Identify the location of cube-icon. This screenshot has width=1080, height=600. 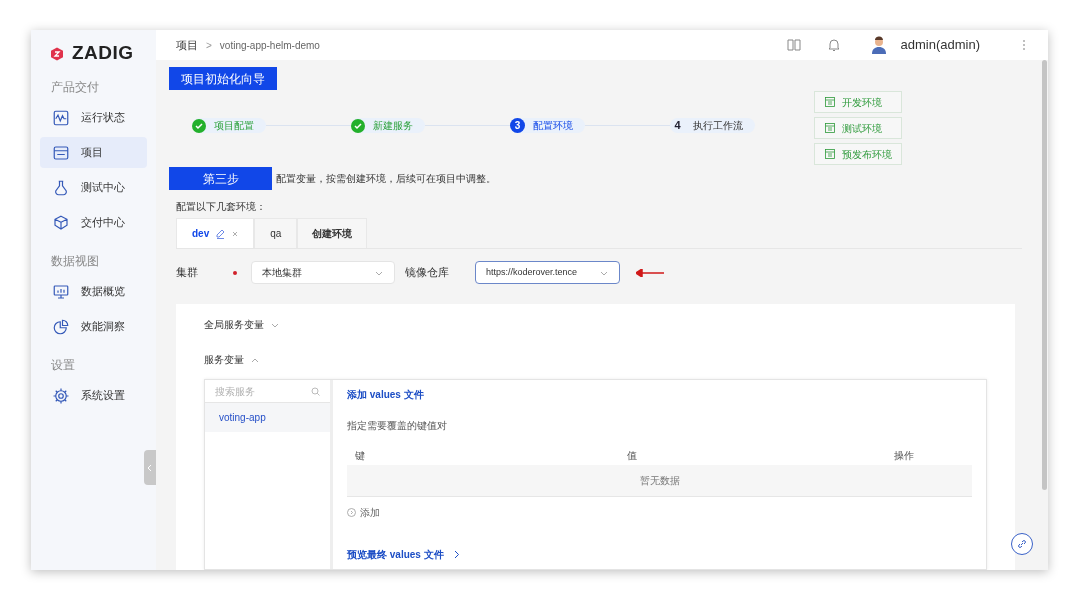
(61, 222).